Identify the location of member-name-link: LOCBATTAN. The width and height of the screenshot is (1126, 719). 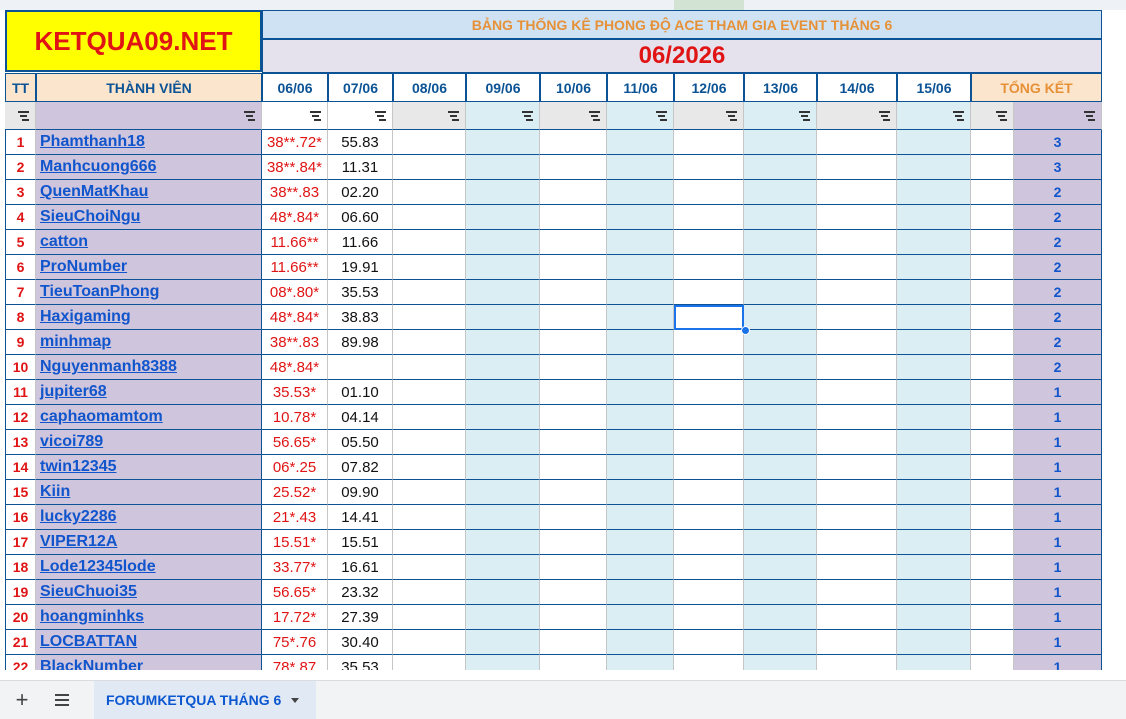
(149, 642).